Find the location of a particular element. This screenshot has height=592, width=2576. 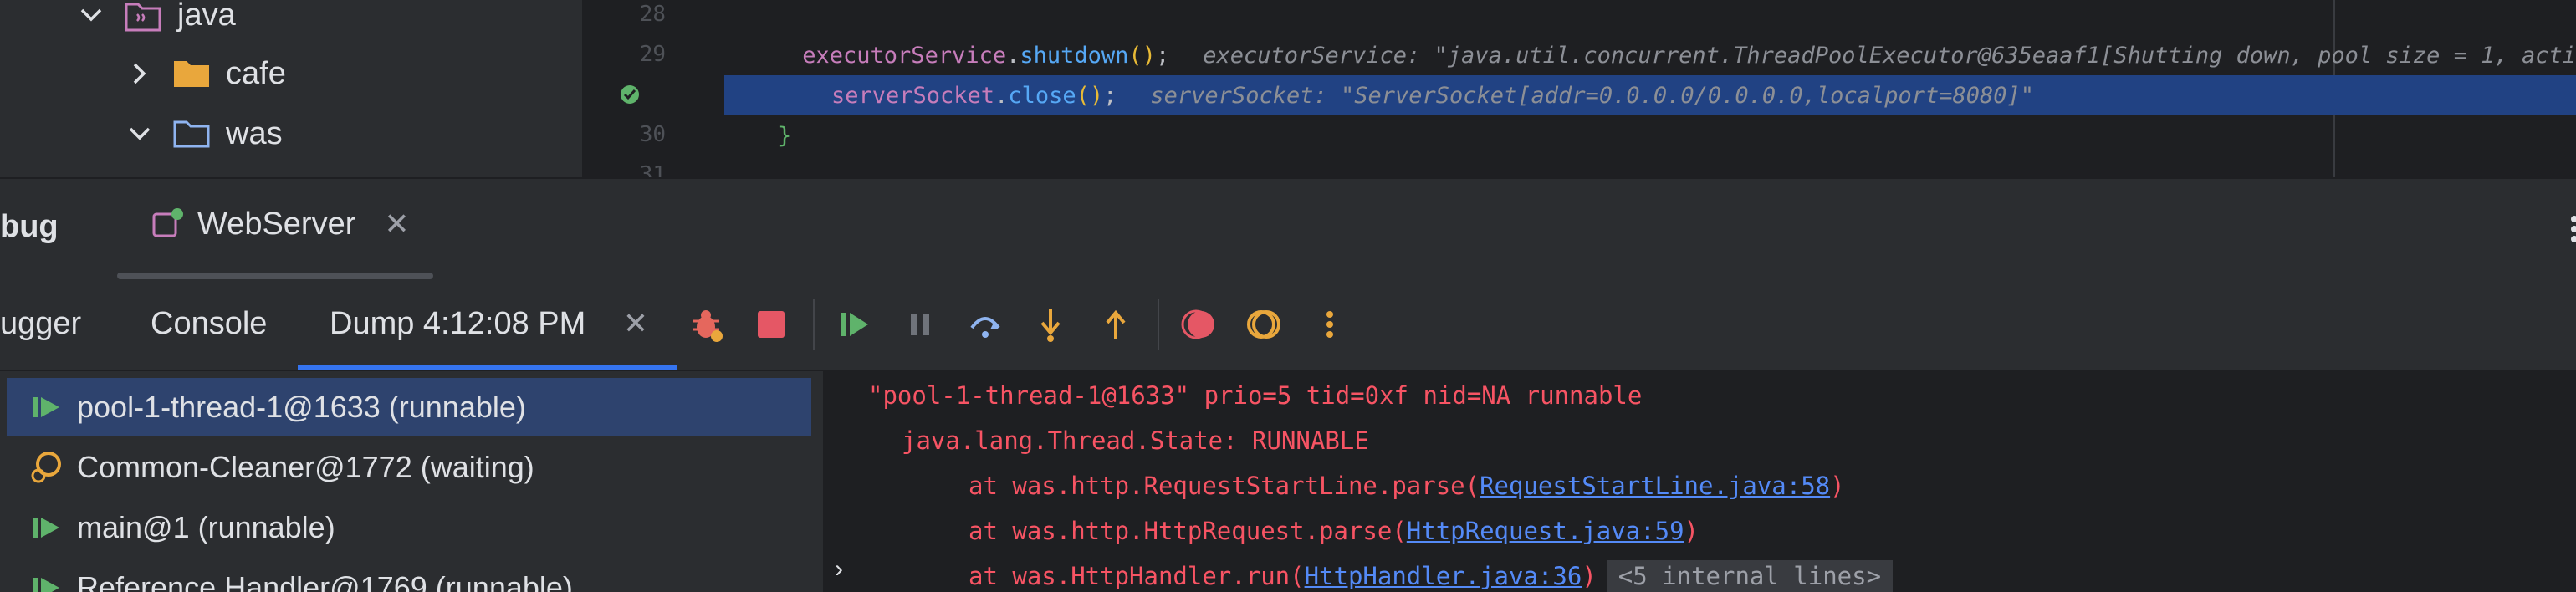

view-breakpoints-icon is located at coordinates (1199, 324).